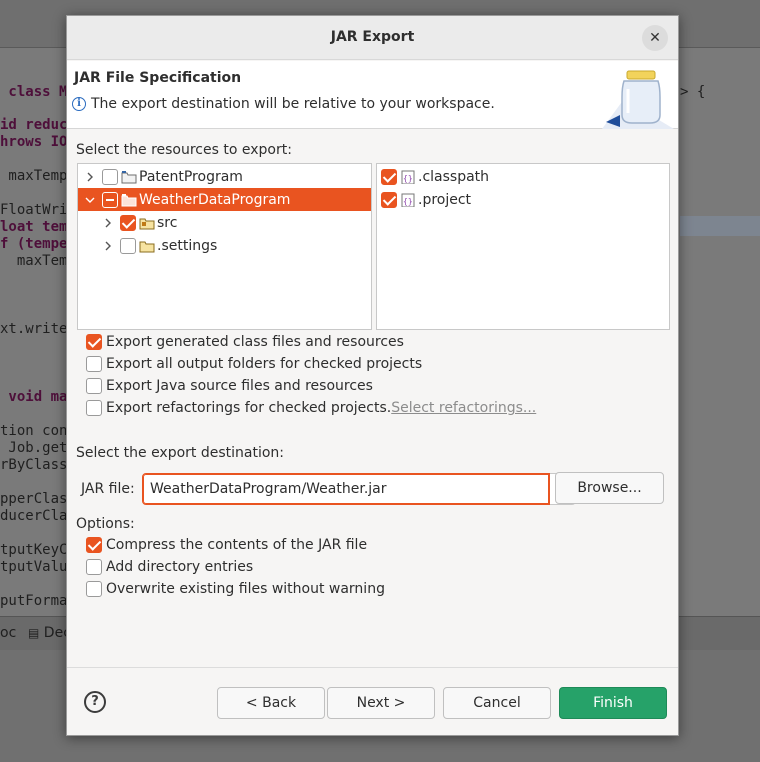 Image resolution: width=760 pixels, height=762 pixels. Describe the element at coordinates (191, 176) in the screenshot. I see `tree-item-label: PatentProgram` at that location.